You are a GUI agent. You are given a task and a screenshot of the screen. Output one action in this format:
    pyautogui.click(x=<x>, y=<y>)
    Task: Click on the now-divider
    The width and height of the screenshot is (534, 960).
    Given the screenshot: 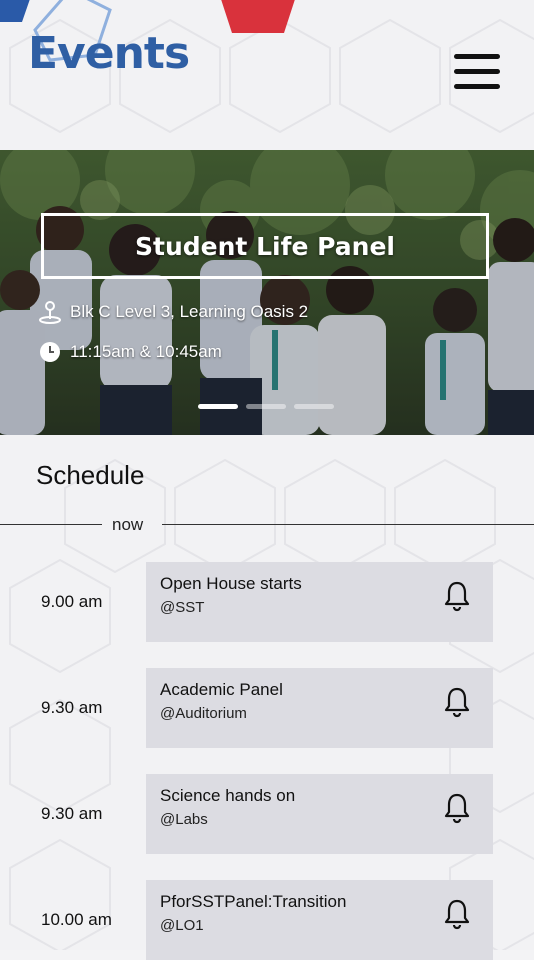 What is the action you would take?
    pyautogui.click(x=267, y=525)
    